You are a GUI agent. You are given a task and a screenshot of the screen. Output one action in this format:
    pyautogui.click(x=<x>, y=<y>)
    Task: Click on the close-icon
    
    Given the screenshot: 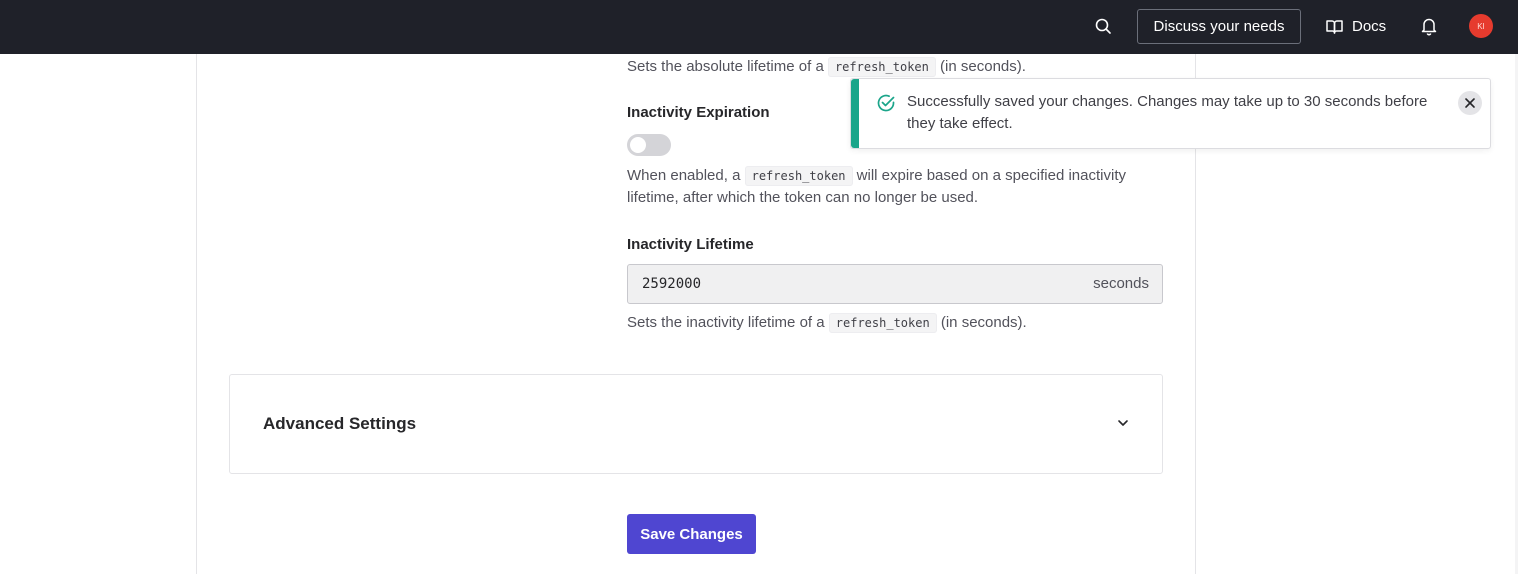 What is the action you would take?
    pyautogui.click(x=1470, y=103)
    